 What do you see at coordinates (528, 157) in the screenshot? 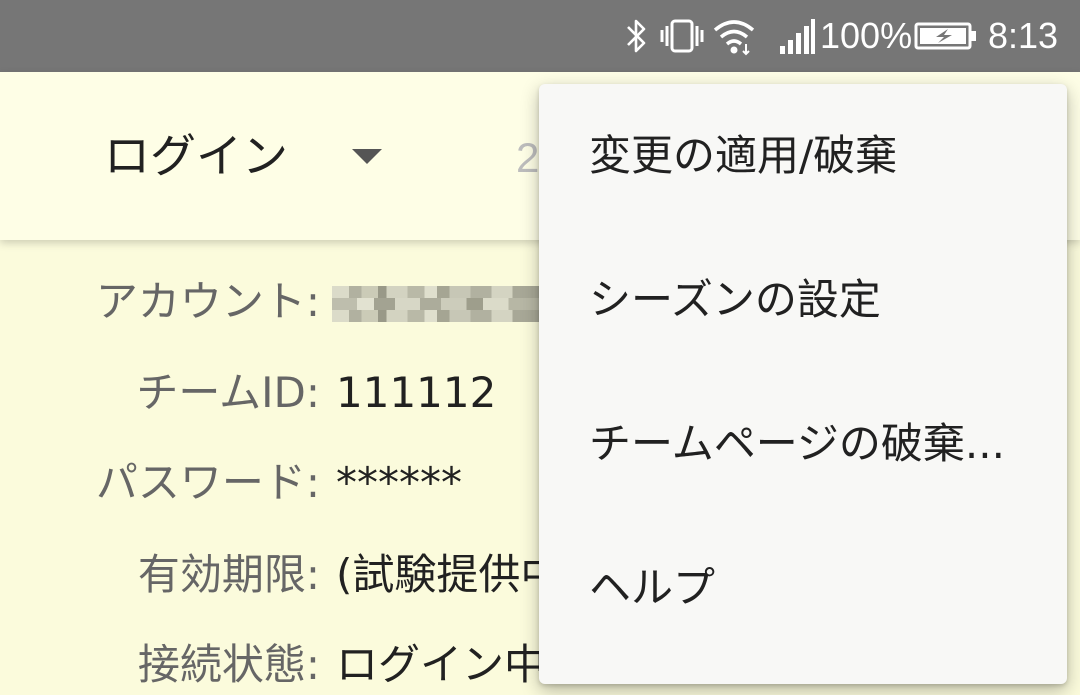
I see `toolbar-partial-text: 2` at bounding box center [528, 157].